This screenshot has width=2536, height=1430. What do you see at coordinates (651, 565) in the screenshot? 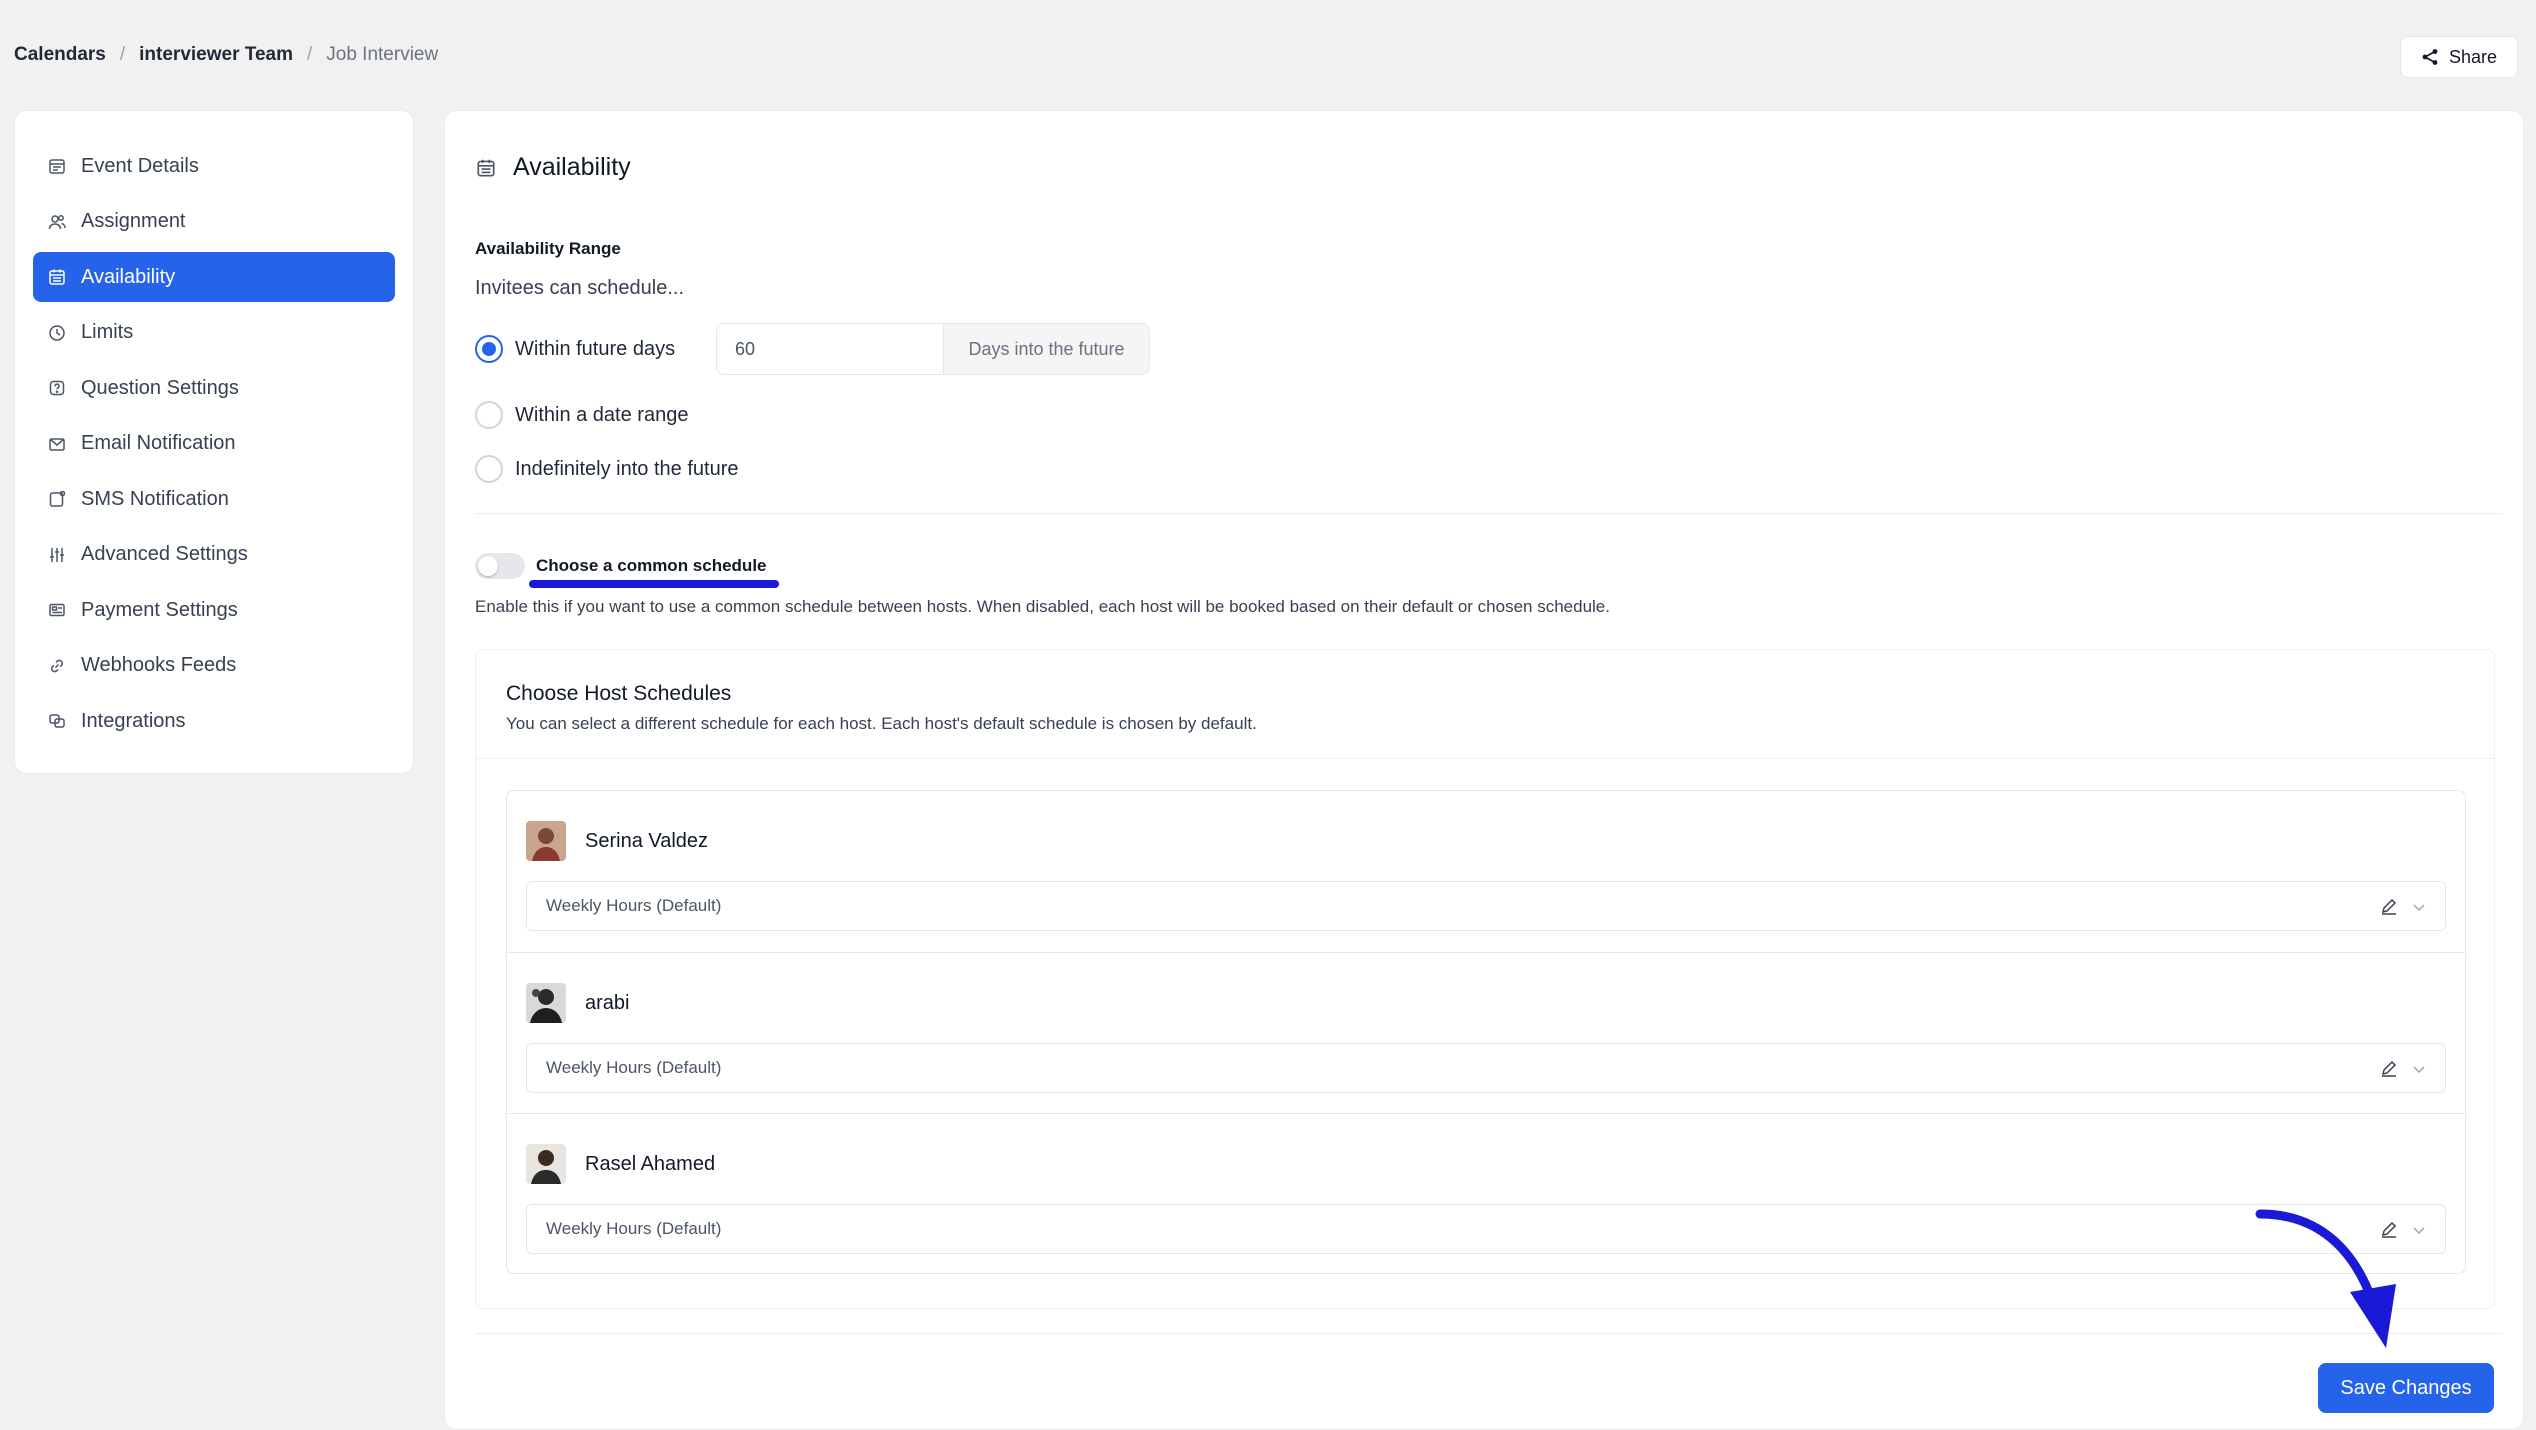
I see `common-schedule-label: Choose a common schedule` at bounding box center [651, 565].